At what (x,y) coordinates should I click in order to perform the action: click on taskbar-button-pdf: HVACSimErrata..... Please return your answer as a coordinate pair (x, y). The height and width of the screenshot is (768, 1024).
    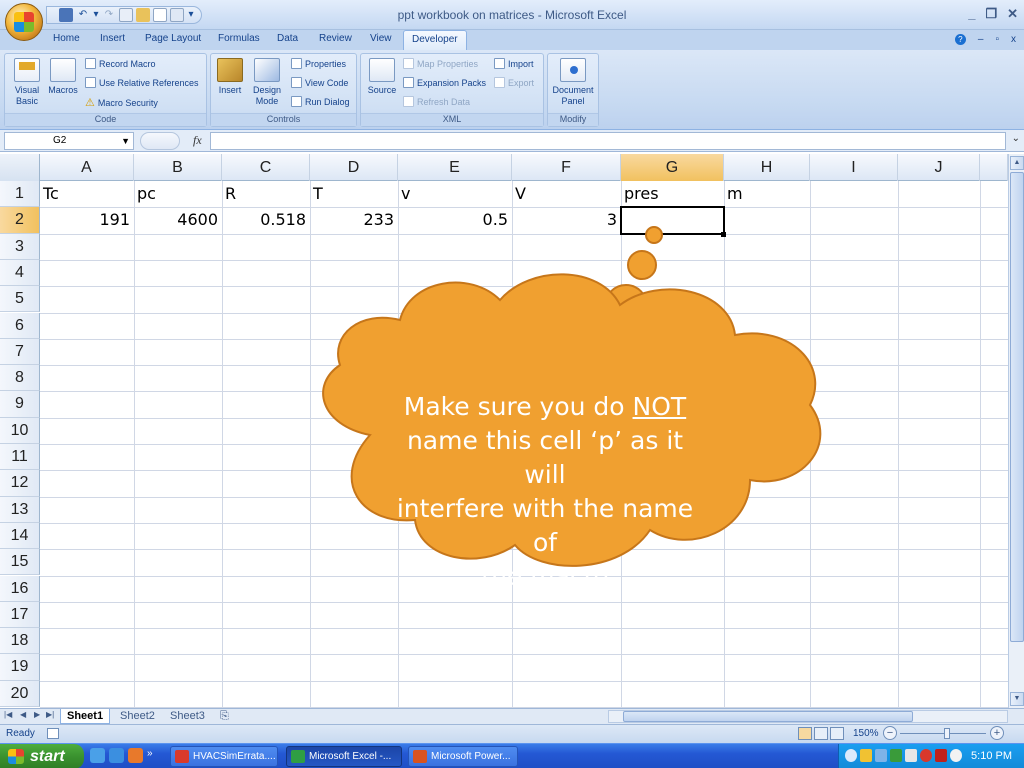
    Looking at the image, I should click on (224, 756).